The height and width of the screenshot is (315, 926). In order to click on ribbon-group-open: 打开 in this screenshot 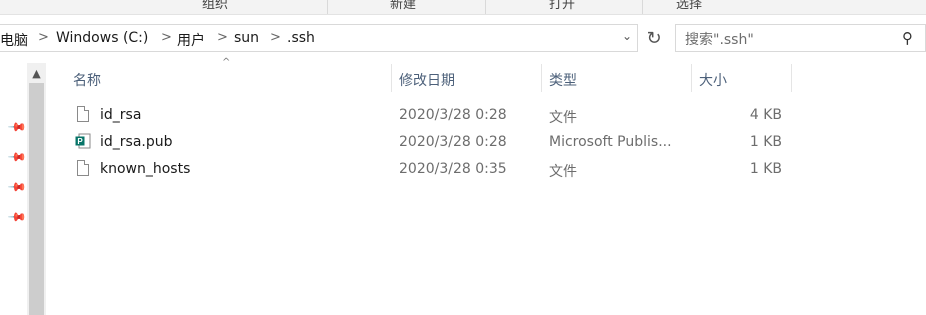, I will do `click(564, 7)`.